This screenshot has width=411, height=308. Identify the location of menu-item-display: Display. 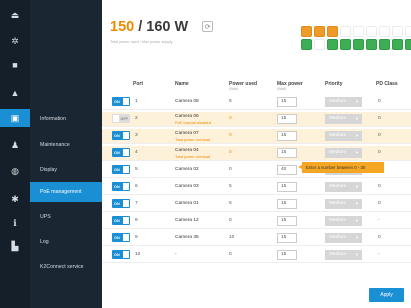
(66, 170).